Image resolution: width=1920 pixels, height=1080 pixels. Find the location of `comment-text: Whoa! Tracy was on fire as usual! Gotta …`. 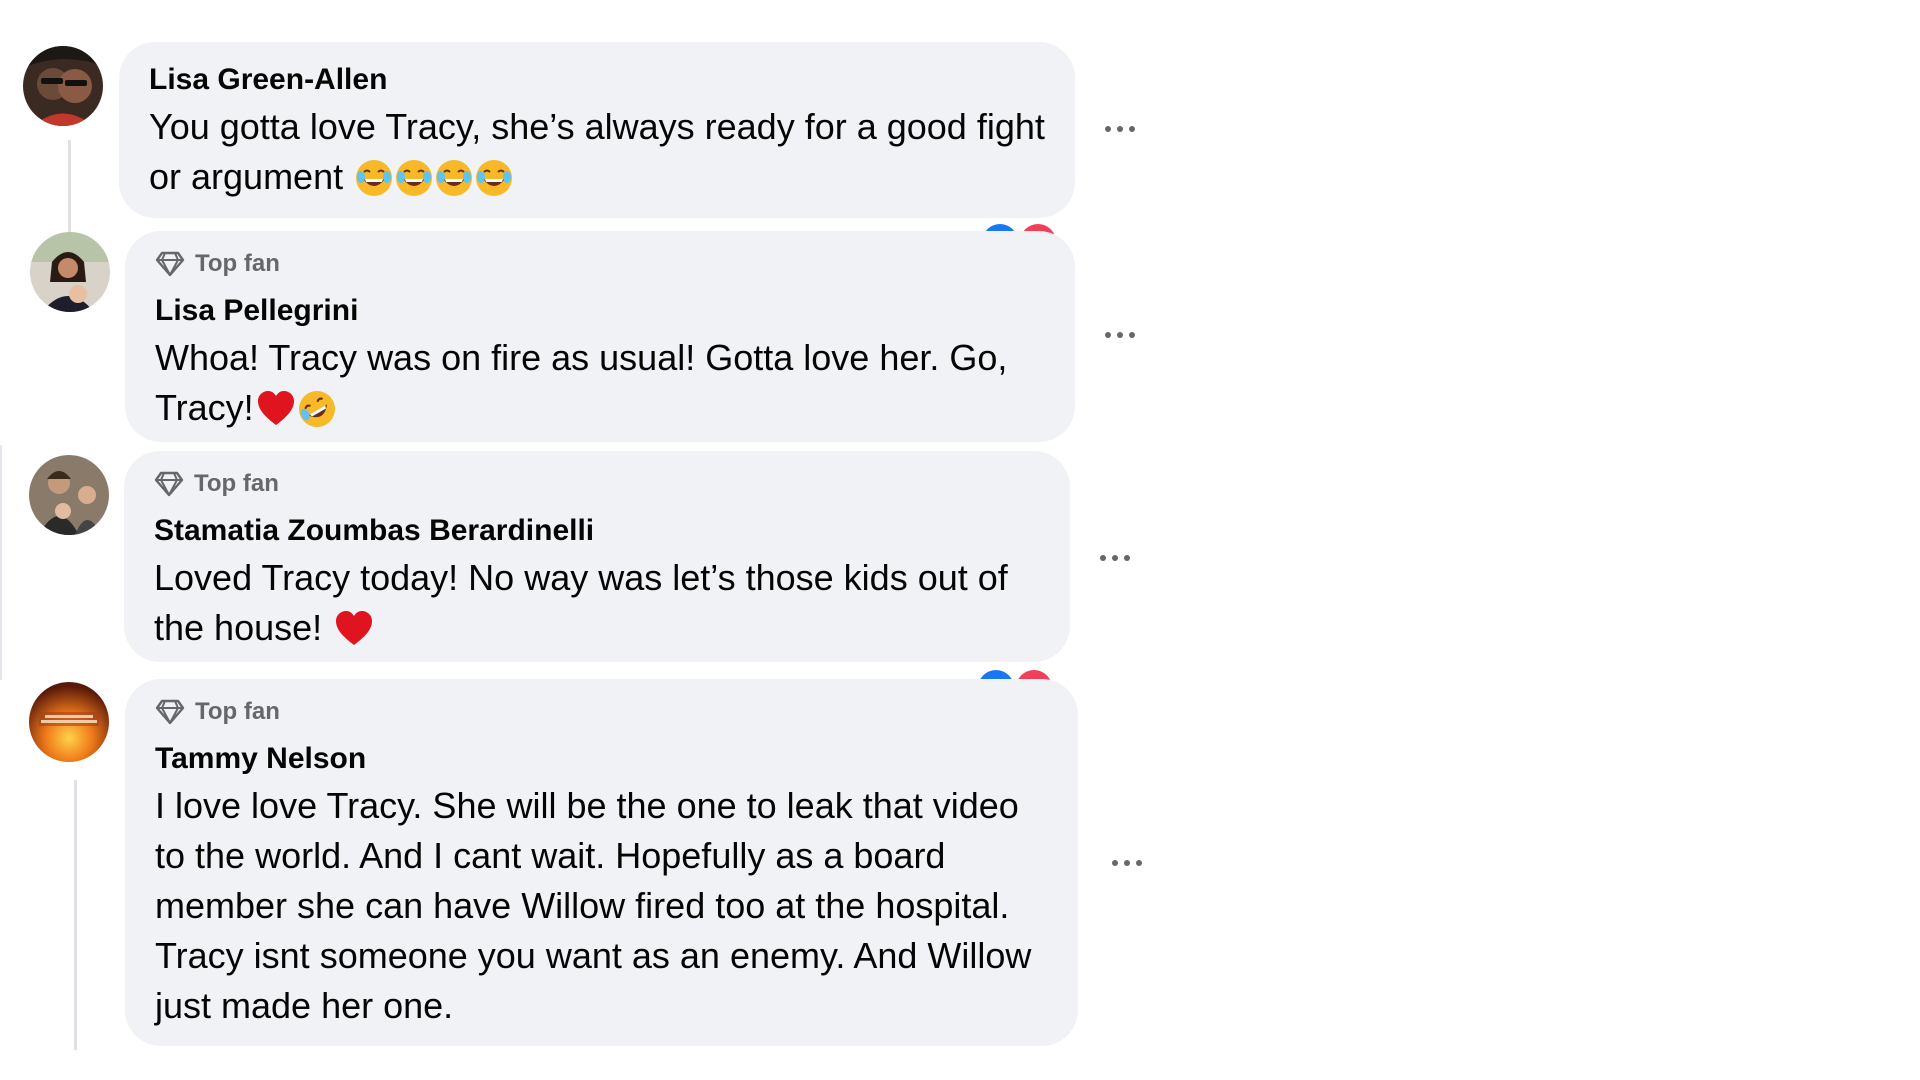

comment-text: Whoa! Tracy was on fire as usual! Gotta … is located at coordinates (600, 383).